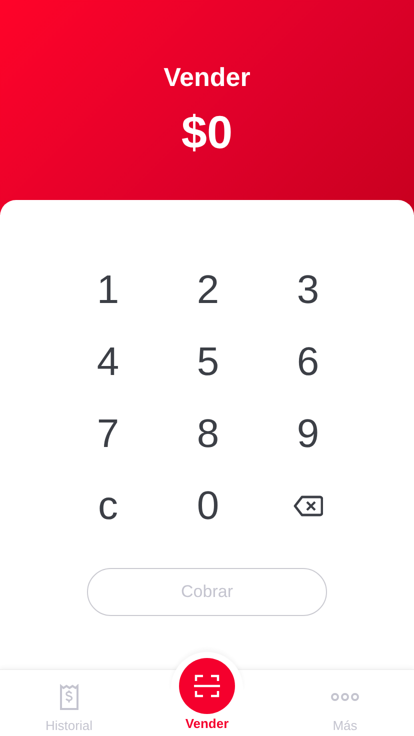 This screenshot has height=736, width=414. What do you see at coordinates (308, 506) in the screenshot?
I see `backspace-icon` at bounding box center [308, 506].